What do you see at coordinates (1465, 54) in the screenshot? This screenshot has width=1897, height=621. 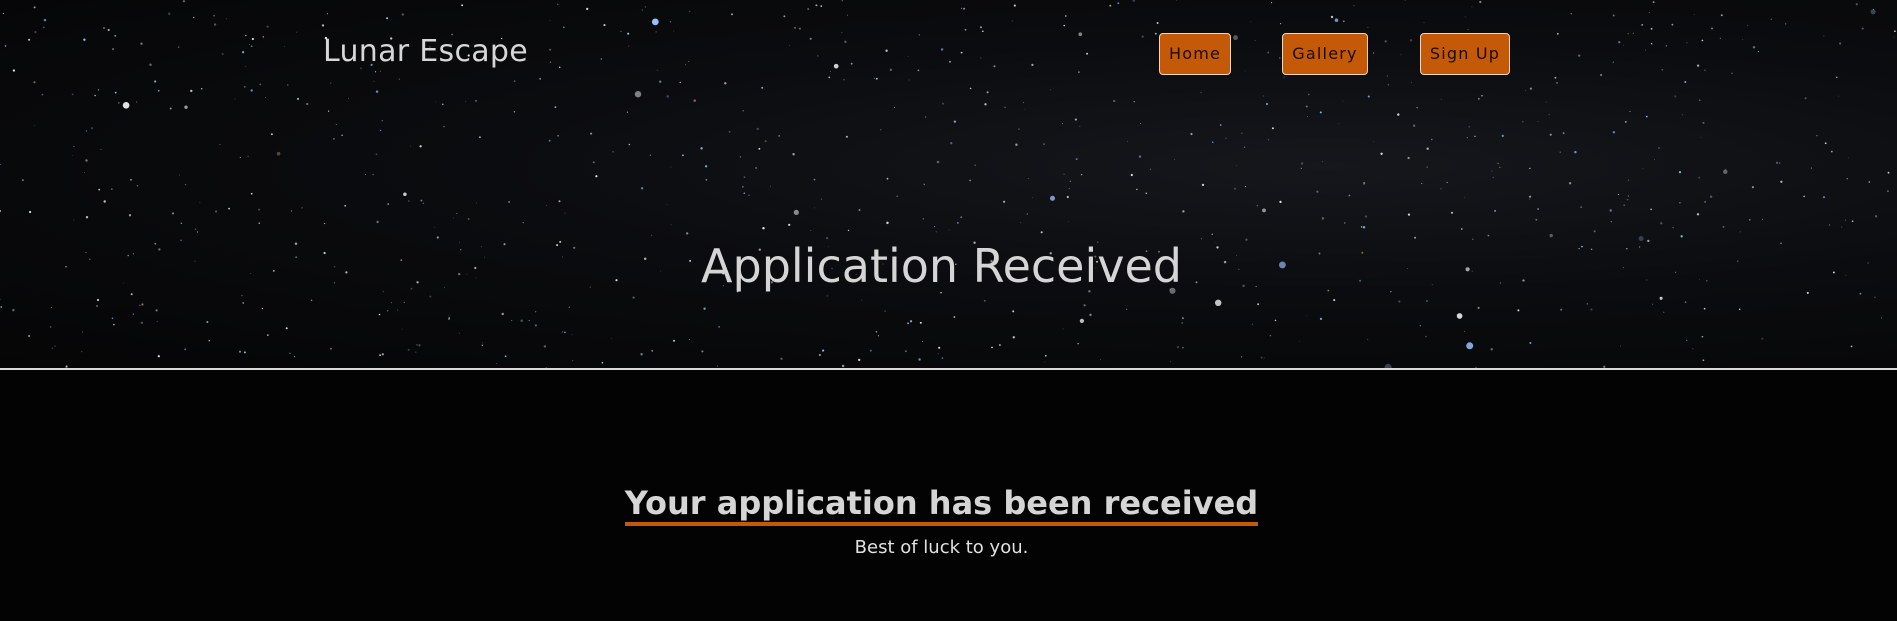 I see `nav-sign-up-button: Sign Up` at bounding box center [1465, 54].